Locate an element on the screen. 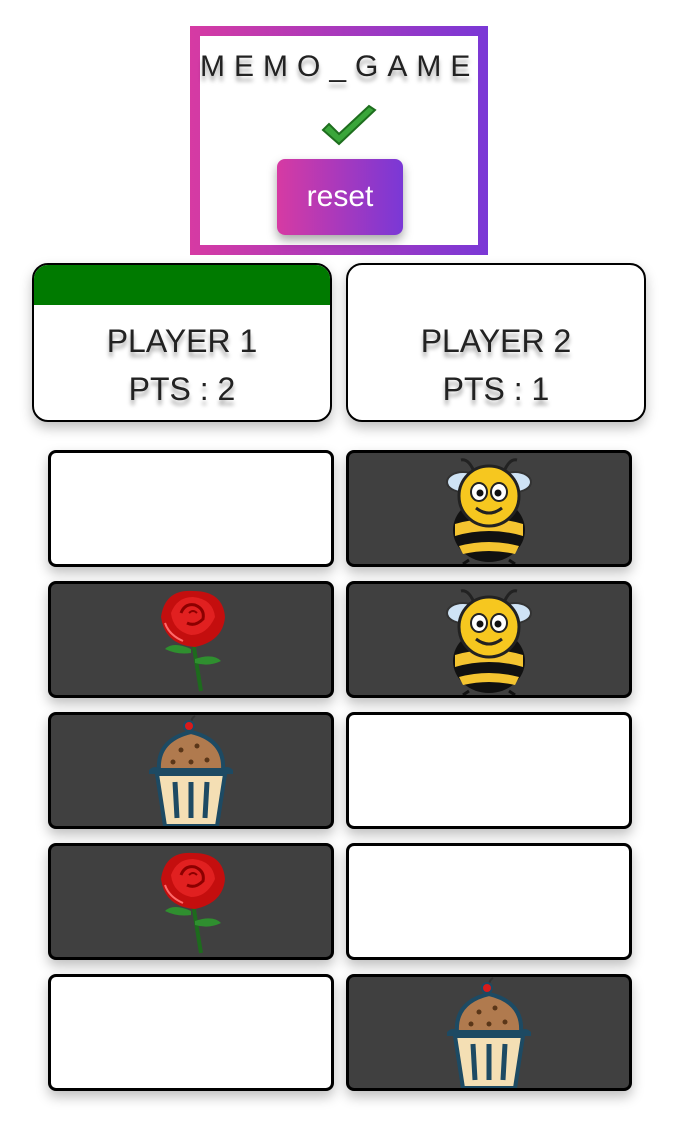 The height and width of the screenshot is (1122, 674). reset-button: reset is located at coordinates (340, 197).